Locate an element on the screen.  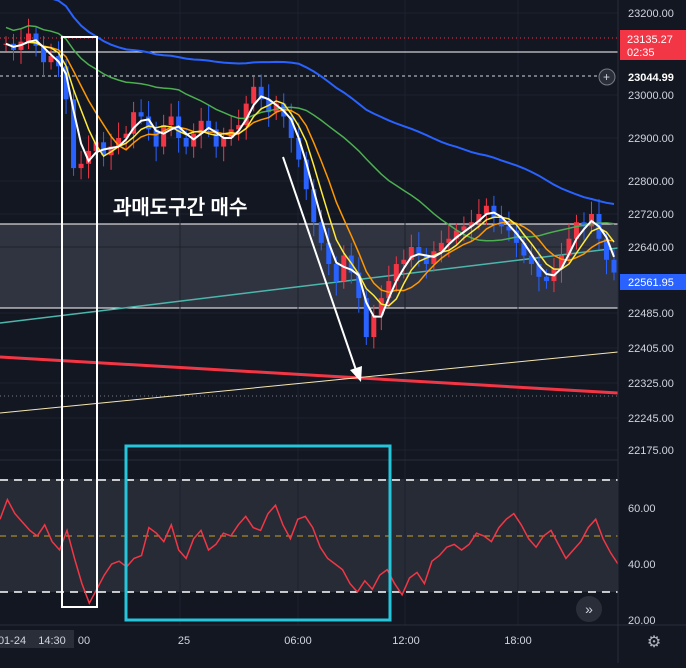
price-tick-label: 22640.00 is located at coordinates (651, 248).